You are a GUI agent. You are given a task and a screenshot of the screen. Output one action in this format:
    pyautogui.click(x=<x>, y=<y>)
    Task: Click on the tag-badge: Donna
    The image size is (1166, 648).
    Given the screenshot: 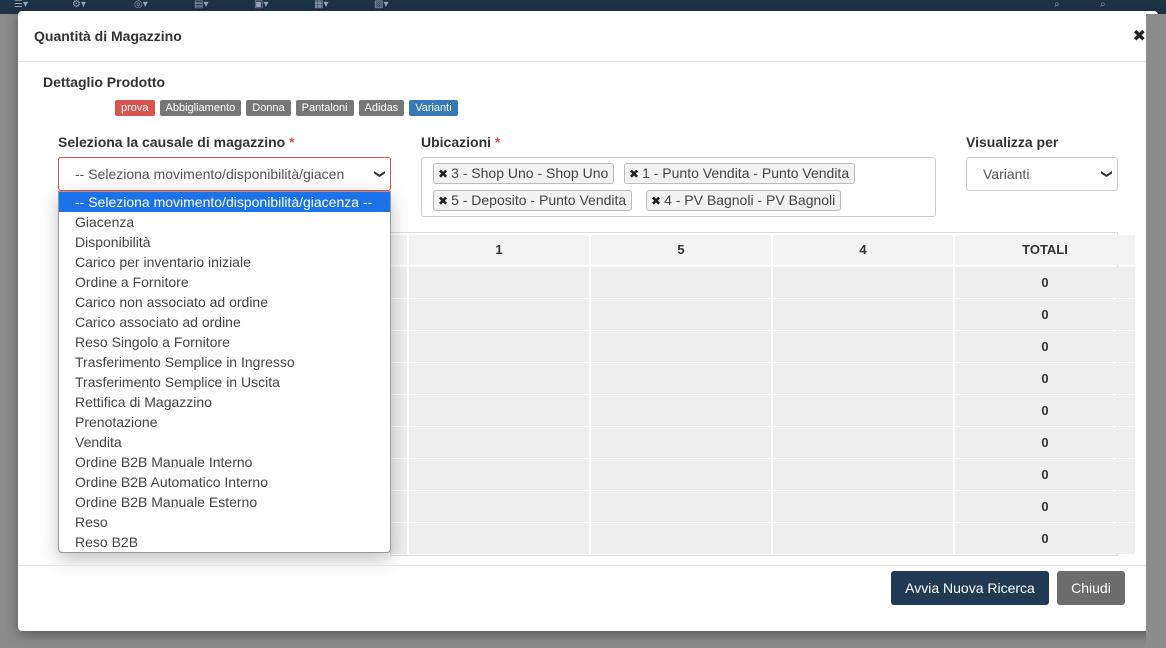 What is the action you would take?
    pyautogui.click(x=268, y=108)
    